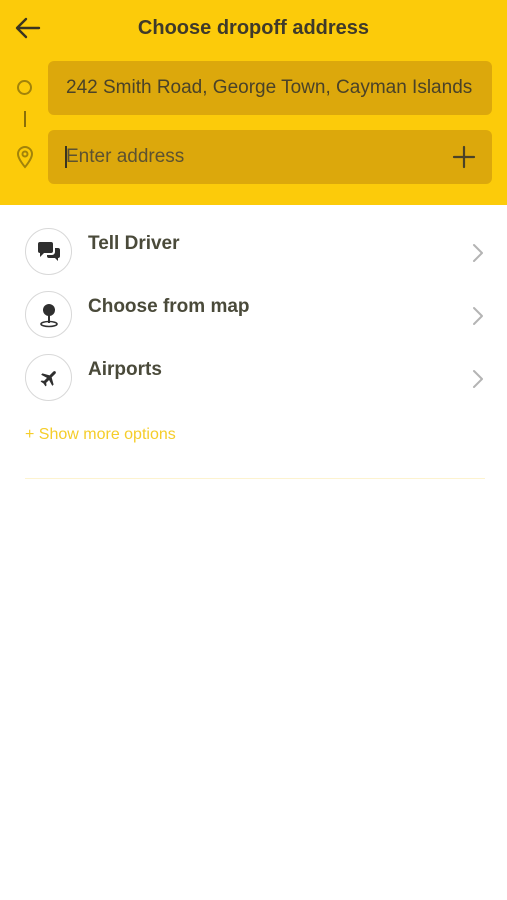  I want to click on option-label: Choose from map, so click(169, 306).